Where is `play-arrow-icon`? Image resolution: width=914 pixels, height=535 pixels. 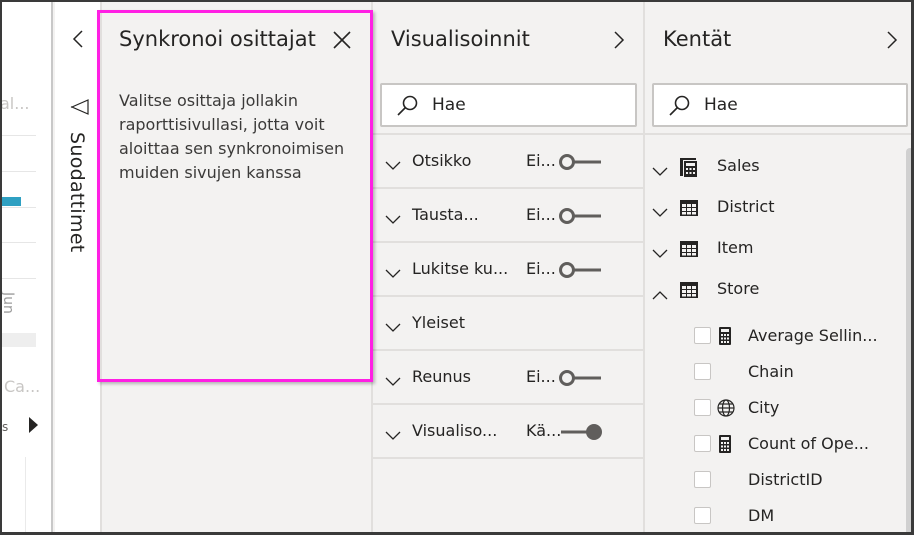 play-arrow-icon is located at coordinates (33, 425).